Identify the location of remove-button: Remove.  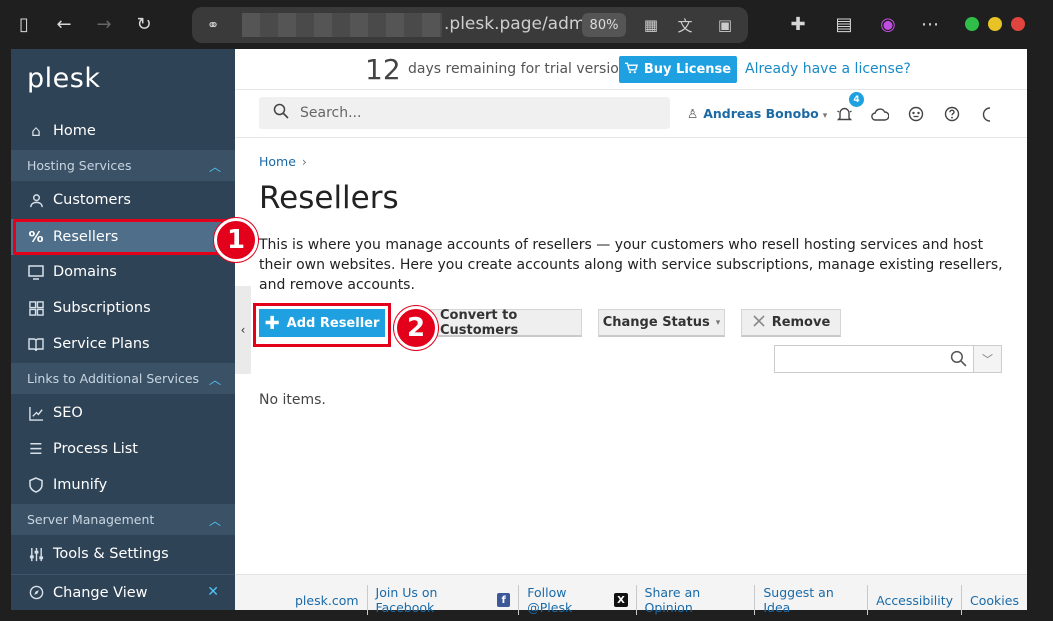
(791, 323).